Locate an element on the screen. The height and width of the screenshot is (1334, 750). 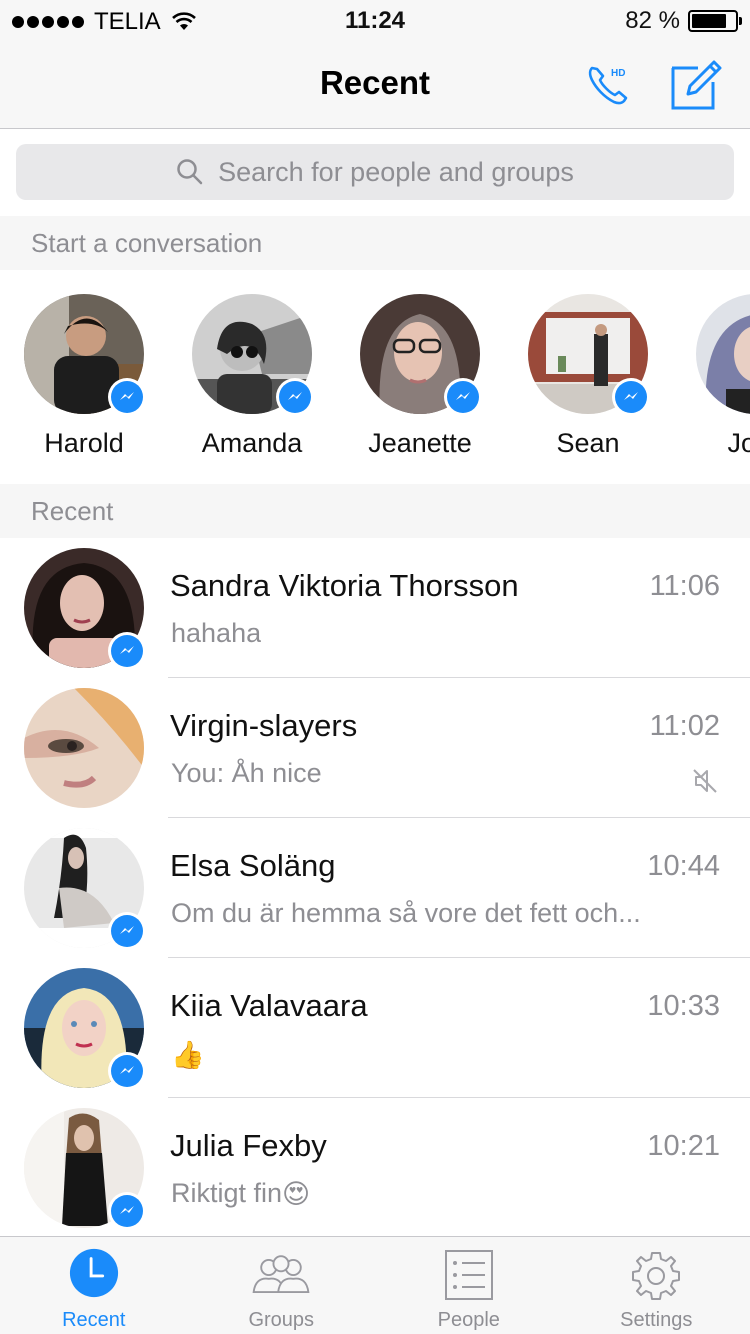
conversation-preview: 👍 is located at coordinates (188, 1054).